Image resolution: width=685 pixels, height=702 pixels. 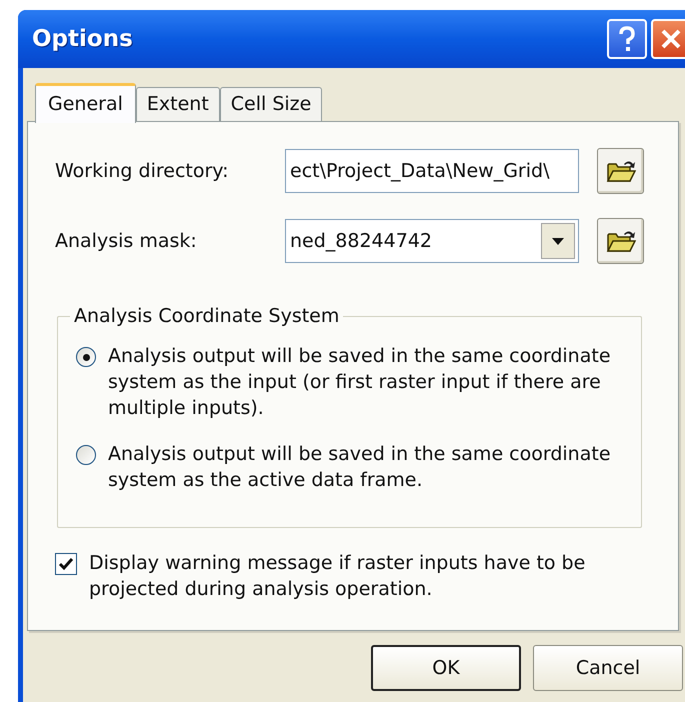 What do you see at coordinates (178, 104) in the screenshot?
I see `tab: Extent` at bounding box center [178, 104].